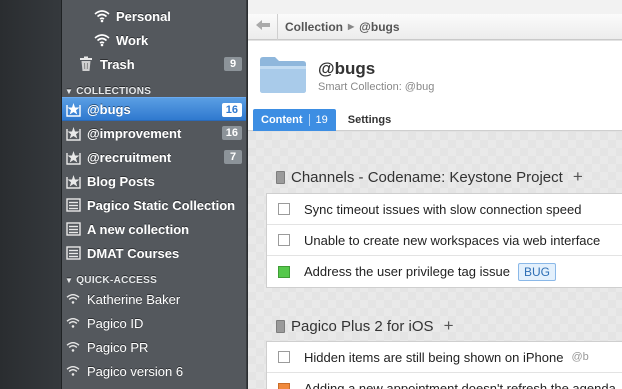 This screenshot has width=622, height=389. What do you see at coordinates (86, 64) in the screenshot?
I see `trash-icon` at bounding box center [86, 64].